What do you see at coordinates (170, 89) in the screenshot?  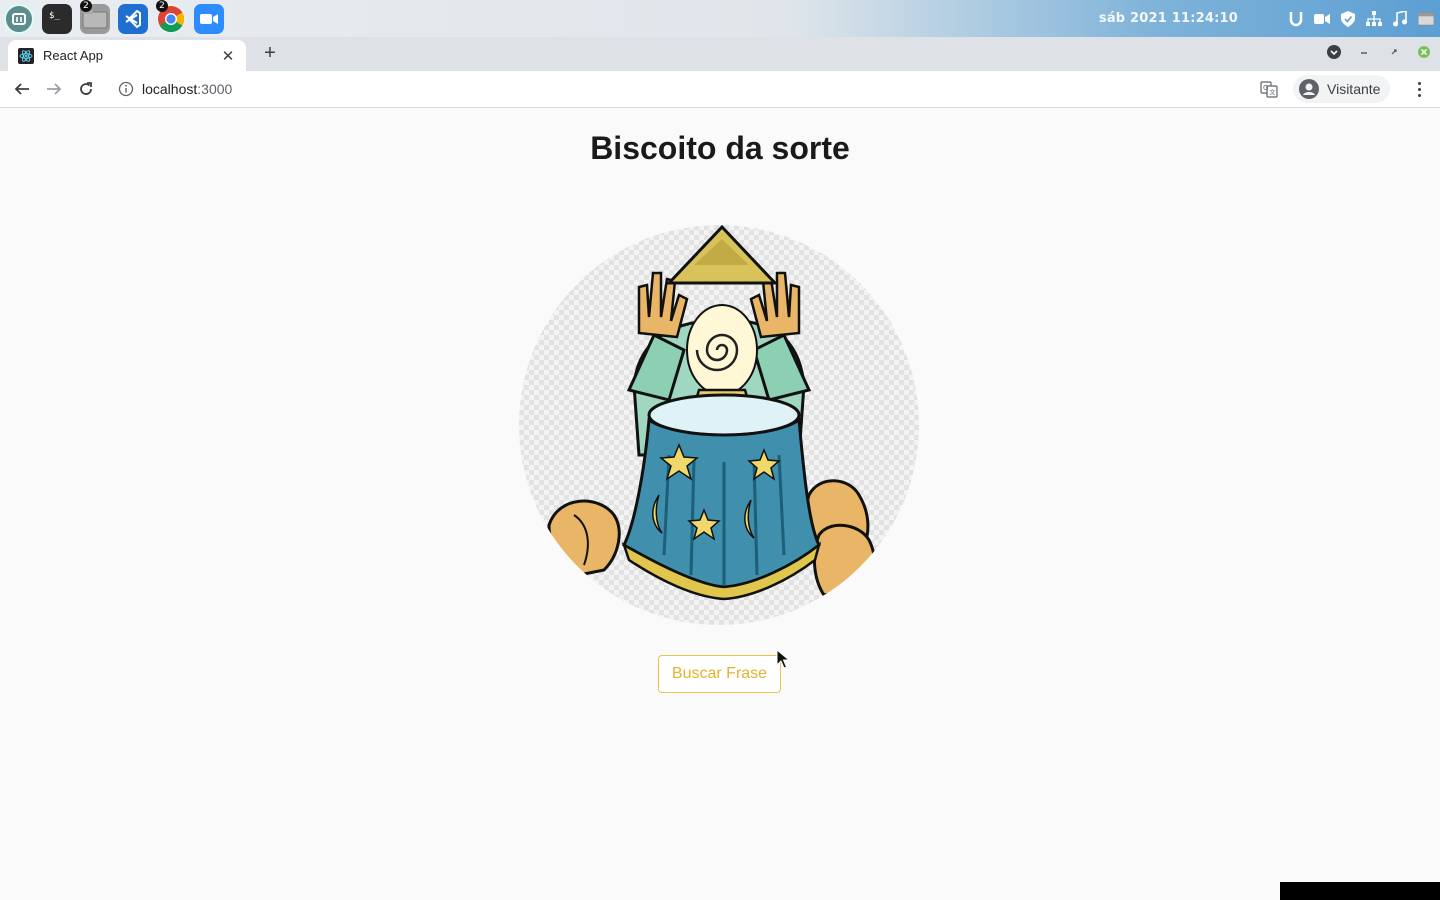 I see `url-host: localhost` at bounding box center [170, 89].